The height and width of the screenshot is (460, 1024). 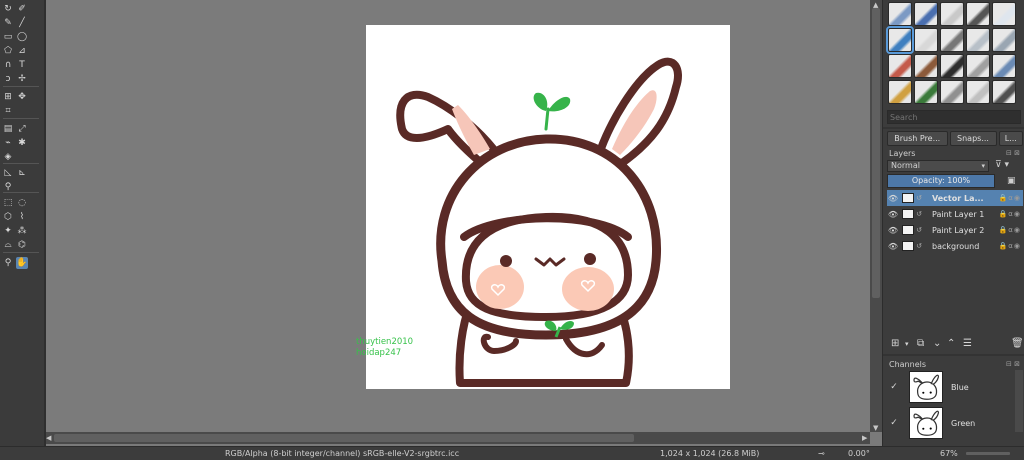 I want to click on filter-icon: ⊽ ▾, so click(x=1002, y=165).